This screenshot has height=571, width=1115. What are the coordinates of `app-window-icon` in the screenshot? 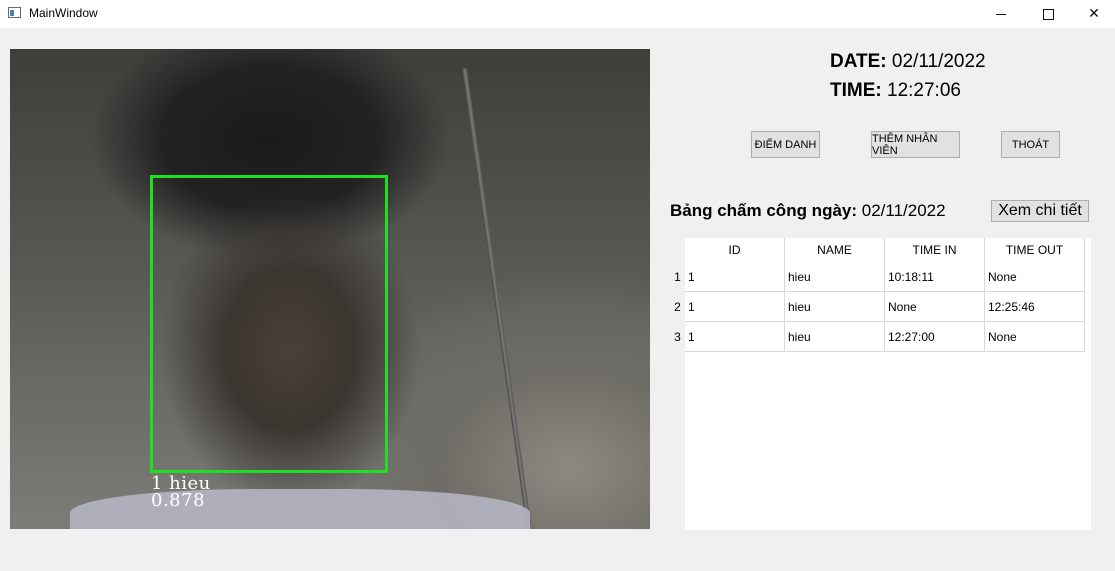 It's located at (14, 12).